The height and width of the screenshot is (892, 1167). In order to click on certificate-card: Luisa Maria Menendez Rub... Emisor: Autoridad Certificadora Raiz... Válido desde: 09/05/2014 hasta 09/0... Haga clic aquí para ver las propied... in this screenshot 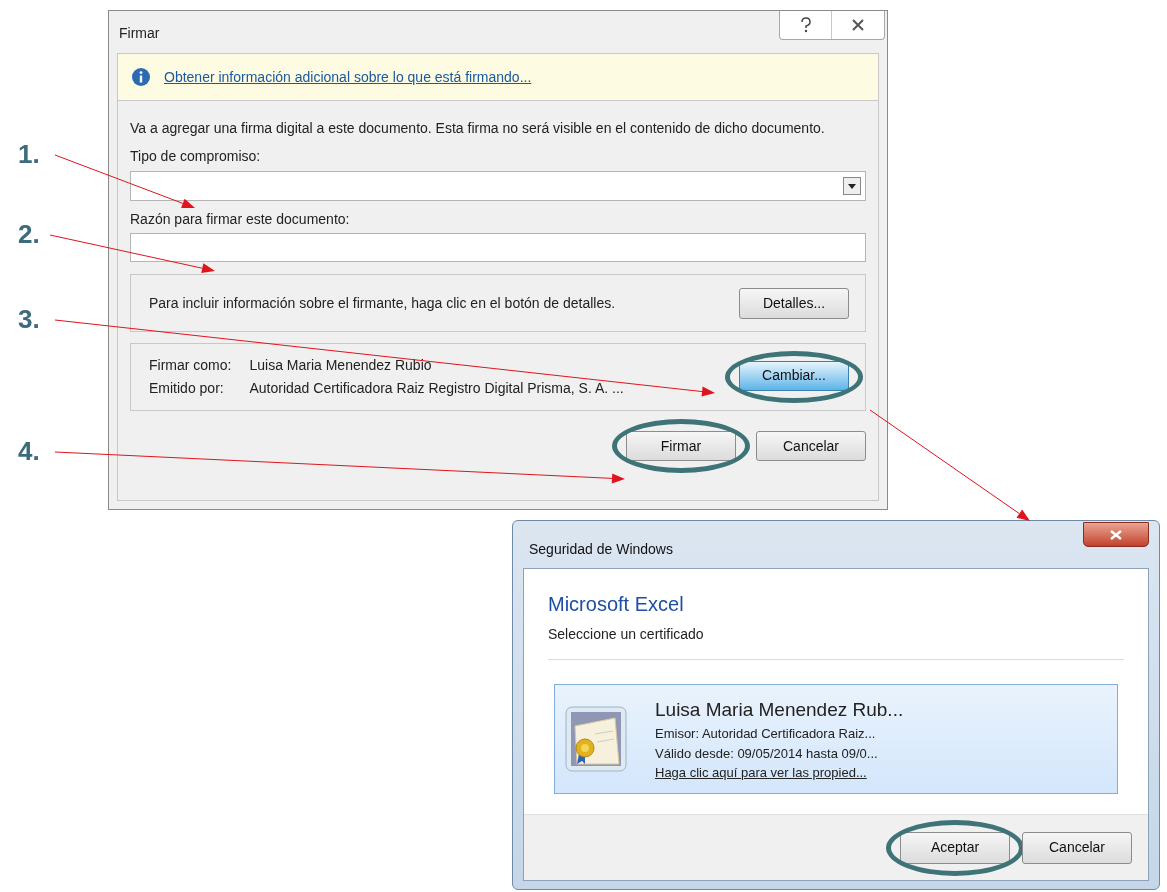, I will do `click(836, 739)`.